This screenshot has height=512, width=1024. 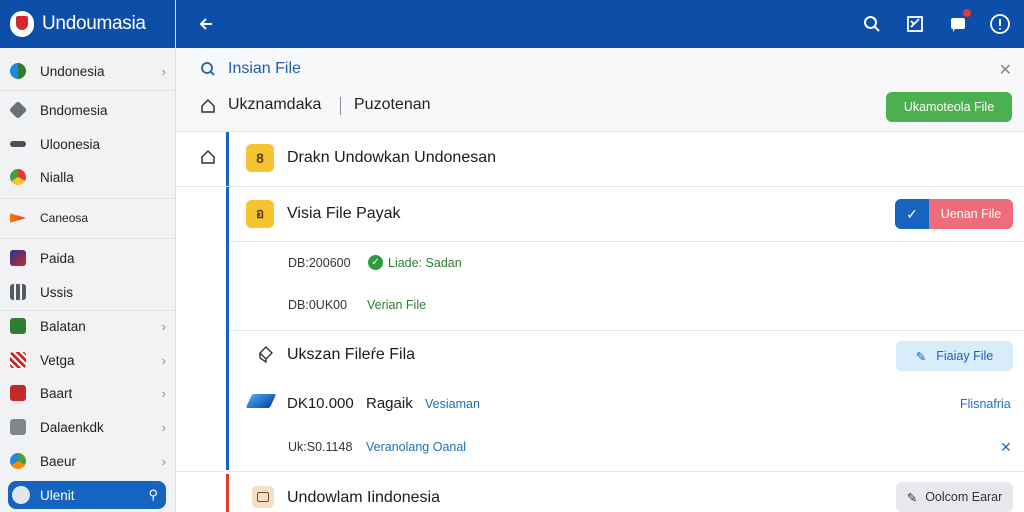 I want to click on card-icon, so click(x=261, y=401).